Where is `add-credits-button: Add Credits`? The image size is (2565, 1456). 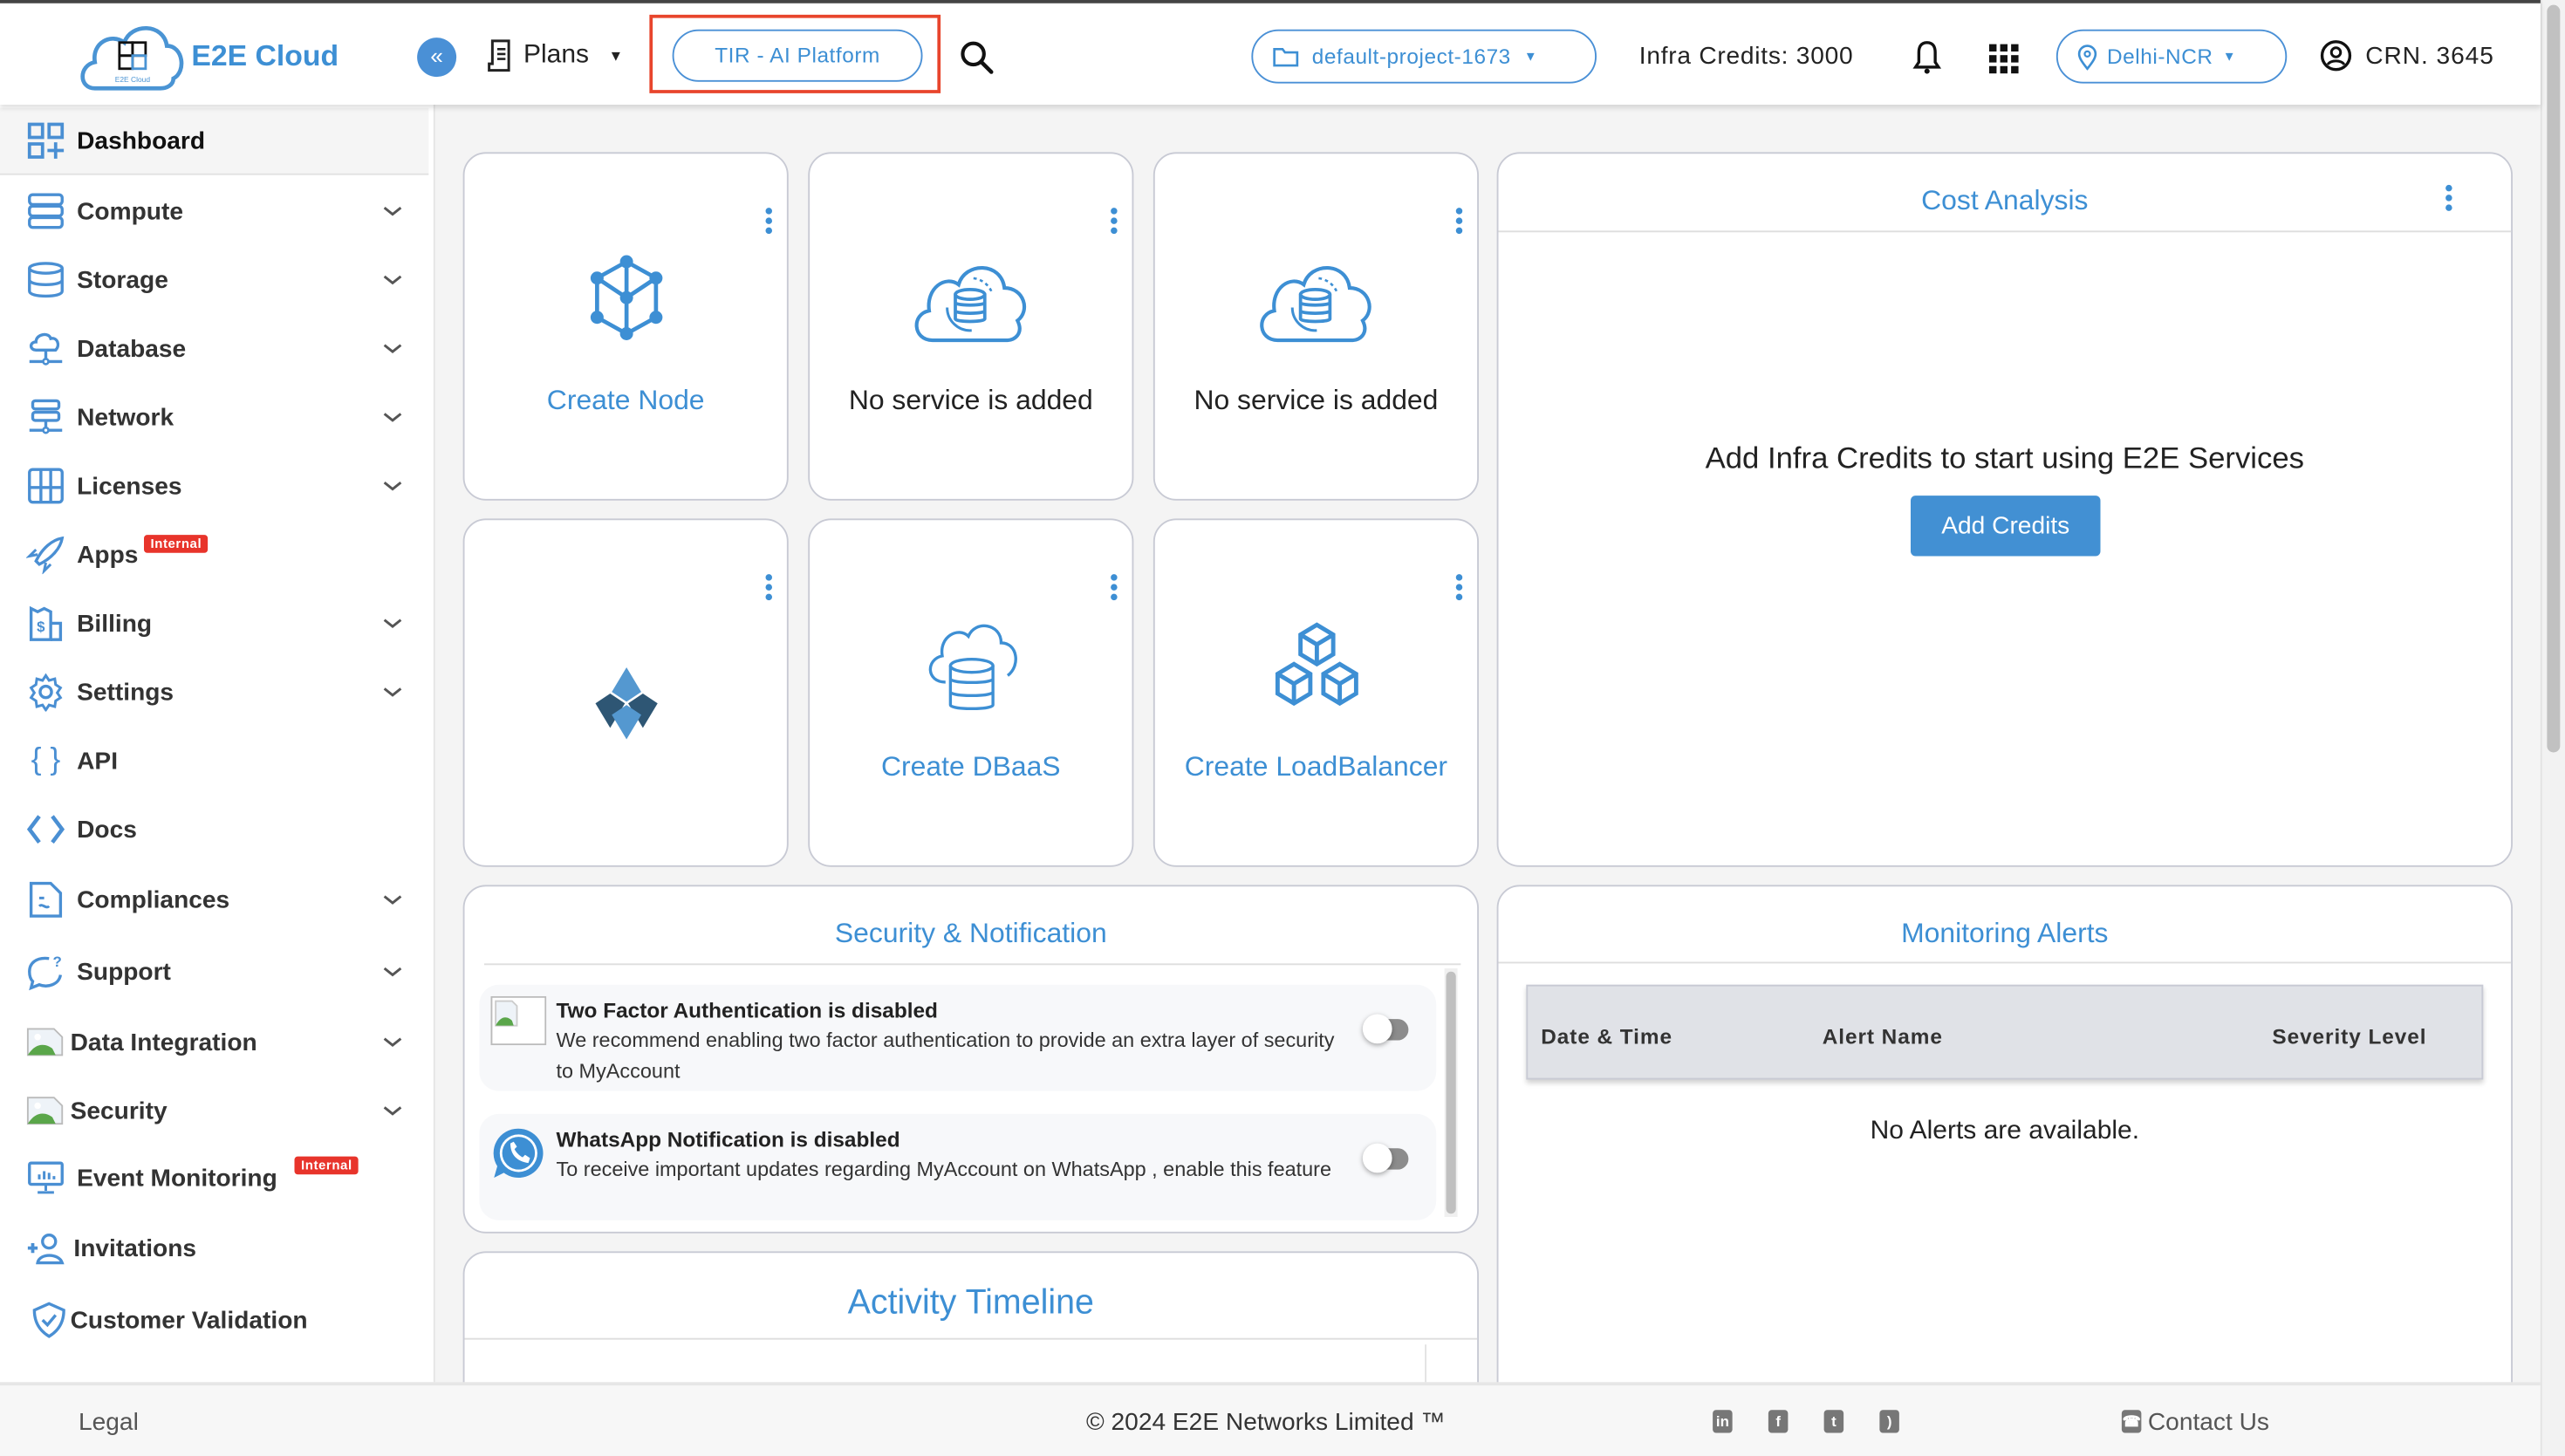
add-credits-button: Add Credits is located at coordinates (2006, 526).